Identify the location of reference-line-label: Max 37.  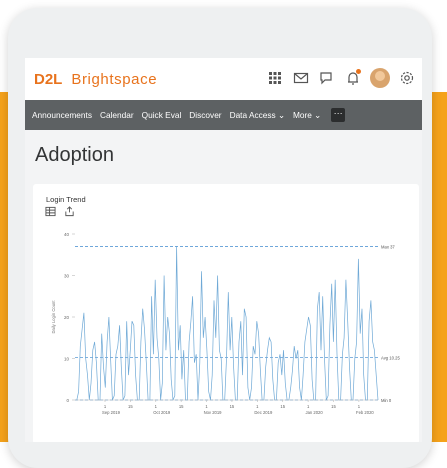
(388, 246).